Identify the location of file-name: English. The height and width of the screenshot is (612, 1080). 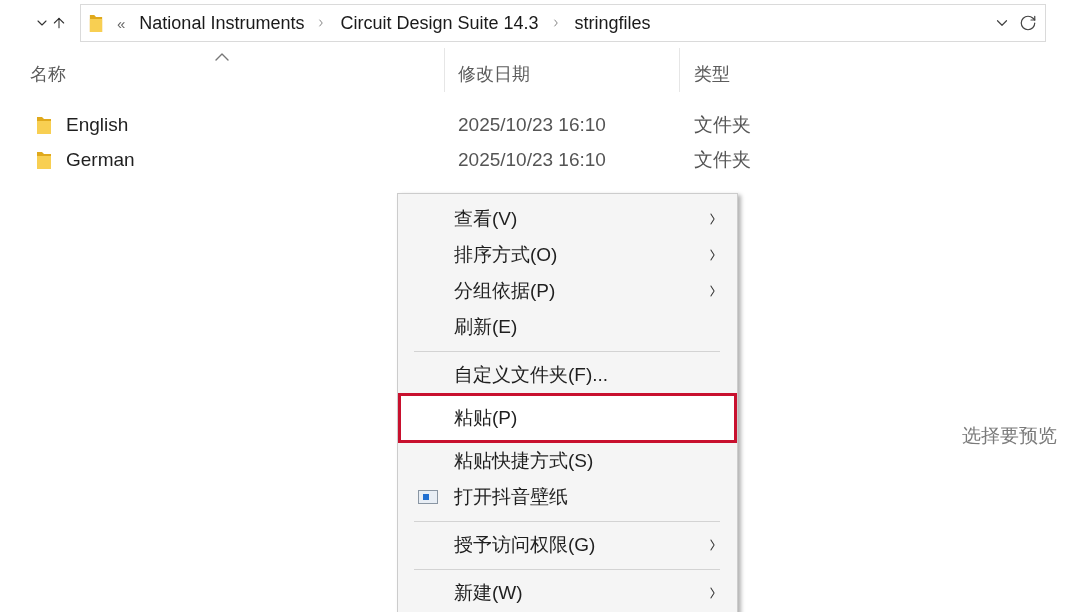
(97, 124).